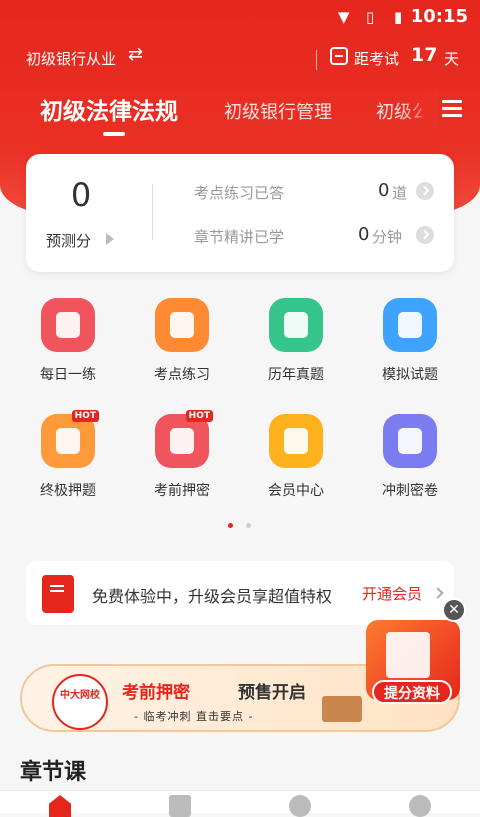  I want to click on feature-member-center: 会员中心, so click(296, 457).